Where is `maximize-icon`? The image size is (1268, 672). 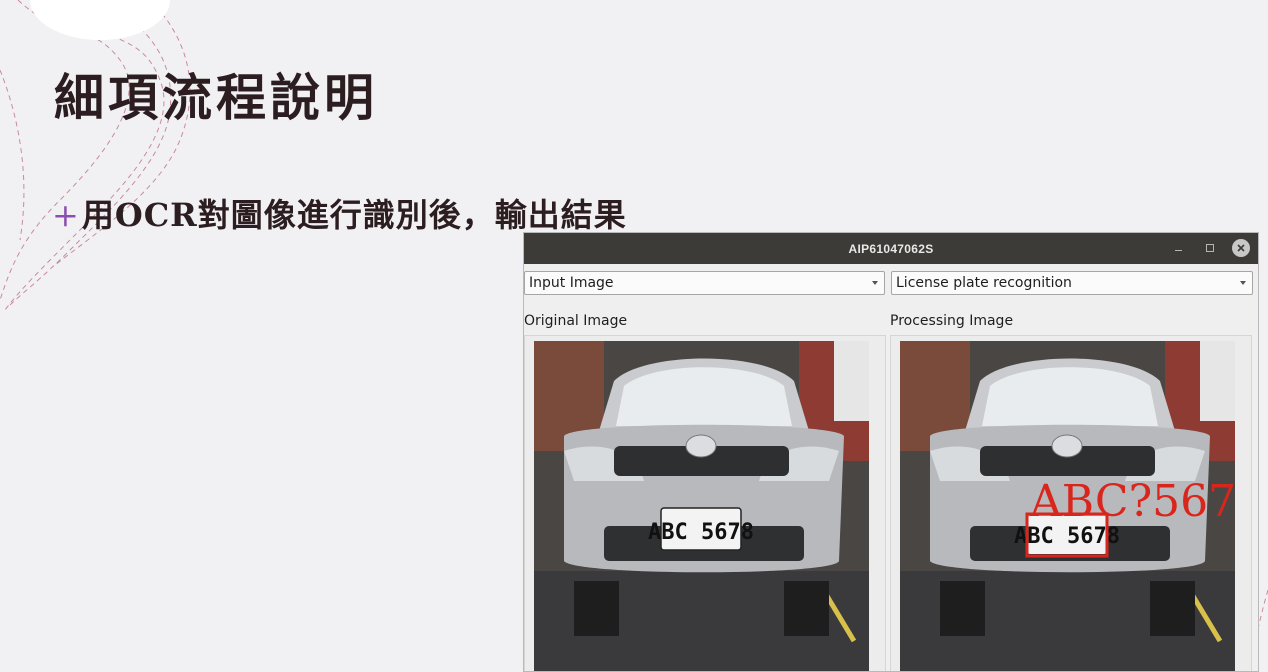
maximize-icon is located at coordinates (1210, 248).